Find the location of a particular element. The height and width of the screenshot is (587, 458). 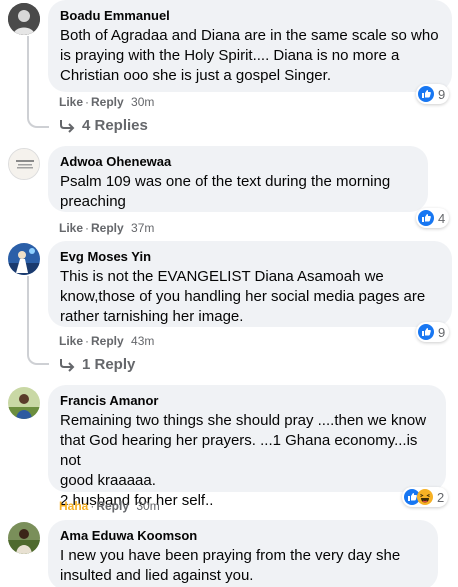

reaction-summary: 4 is located at coordinates (433, 218).